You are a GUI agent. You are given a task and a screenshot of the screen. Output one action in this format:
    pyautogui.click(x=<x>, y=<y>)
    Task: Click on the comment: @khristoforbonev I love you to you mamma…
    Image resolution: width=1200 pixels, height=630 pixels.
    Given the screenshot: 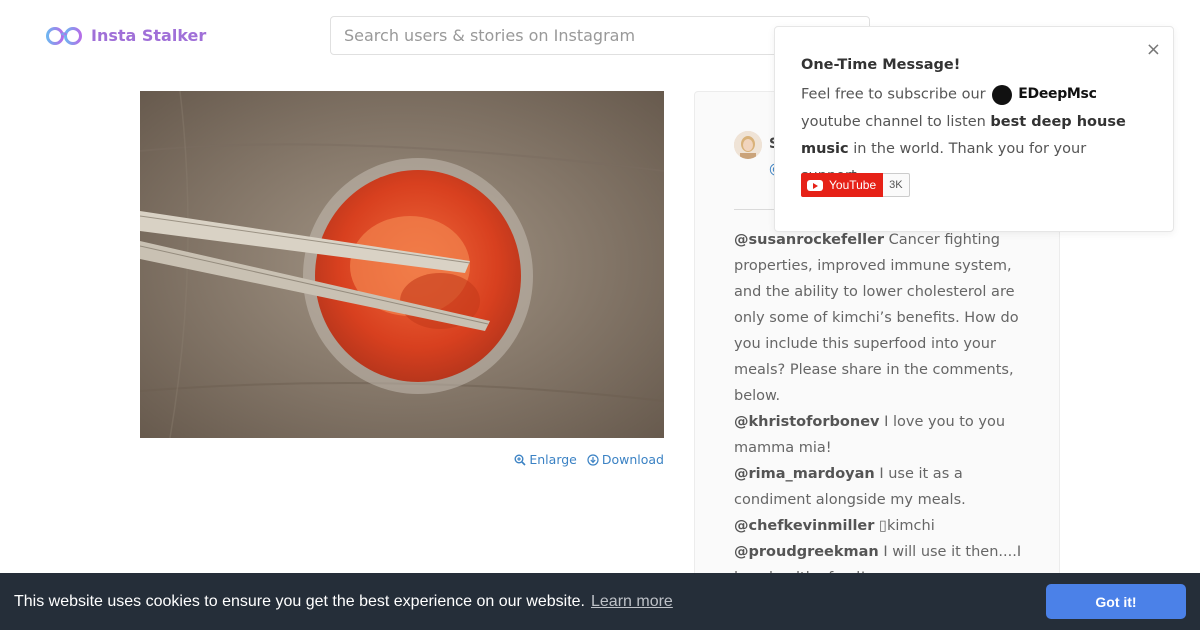 What is the action you would take?
    pyautogui.click(x=880, y=435)
    